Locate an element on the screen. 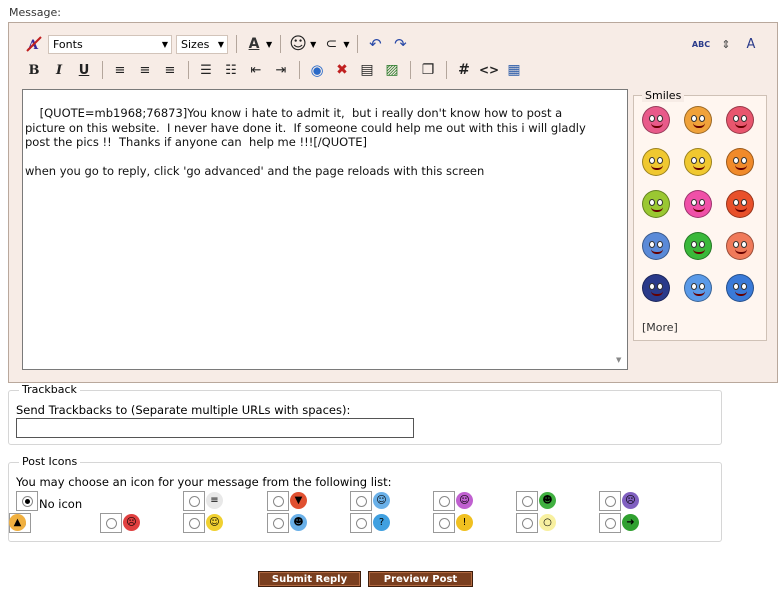 This screenshot has width=784, height=600. toolbar-right: ABC ⇕ A is located at coordinates (727, 44).